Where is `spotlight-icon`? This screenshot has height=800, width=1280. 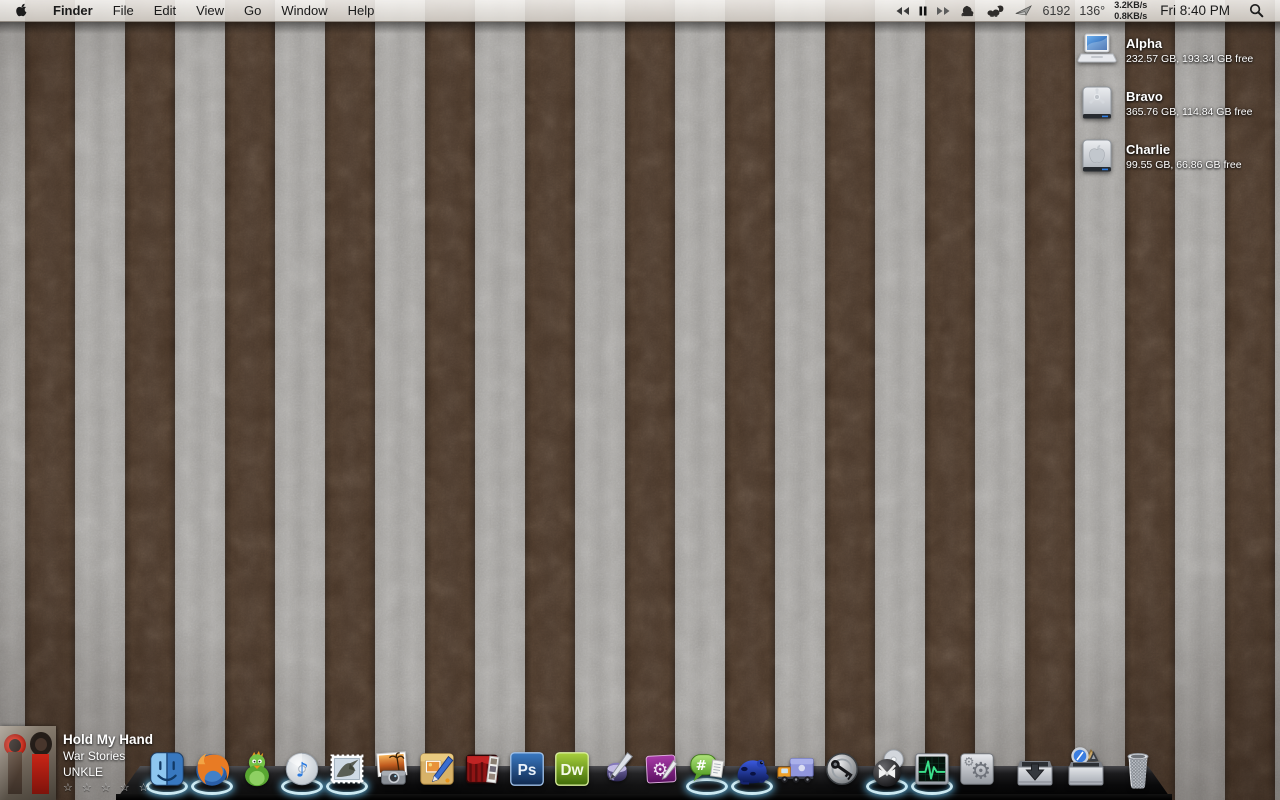
spotlight-icon is located at coordinates (1256, 10).